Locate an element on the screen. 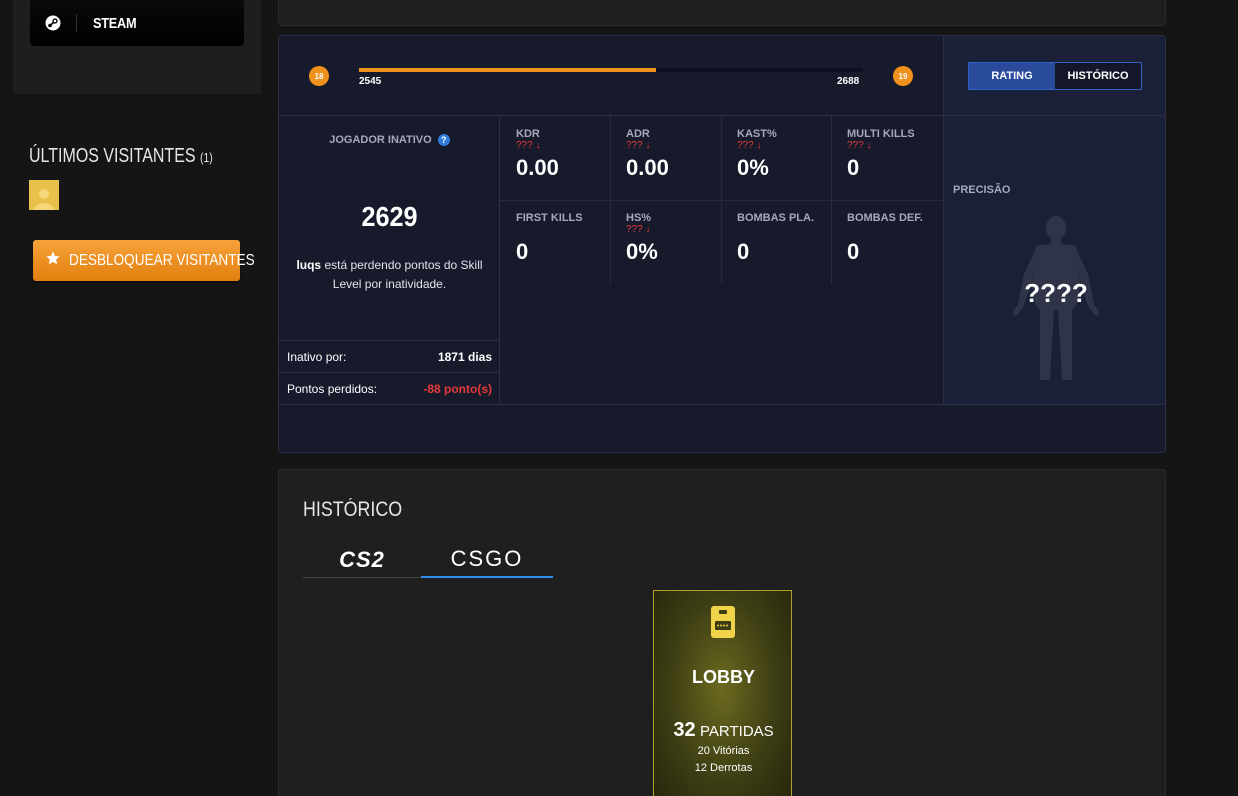 This screenshot has width=1238, height=796. view-toggle: RATING HISTÓRICO is located at coordinates (1055, 76).